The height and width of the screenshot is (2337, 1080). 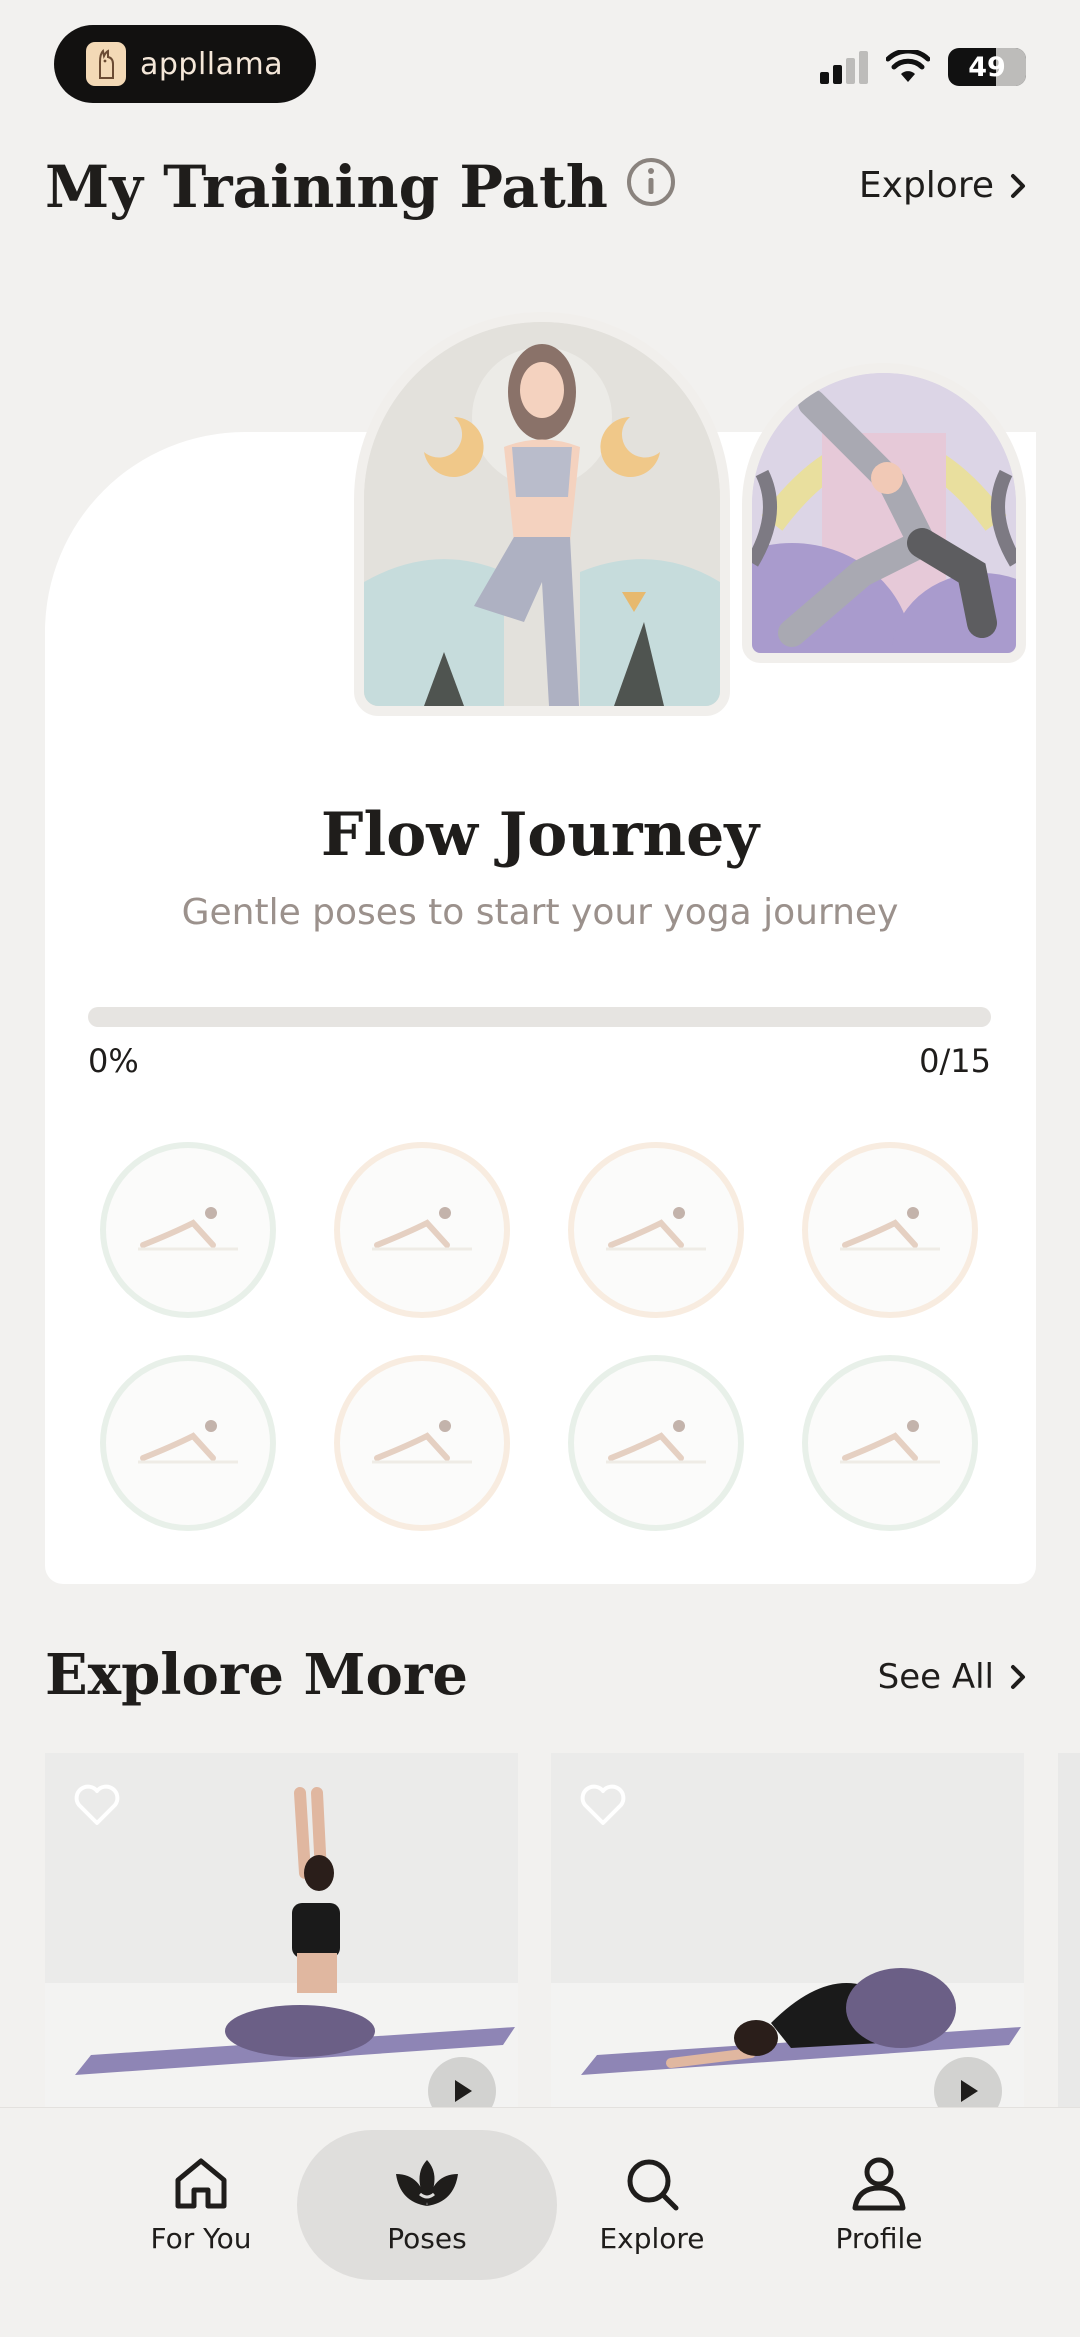 I want to click on journey-side-illustration, so click(x=884, y=513).